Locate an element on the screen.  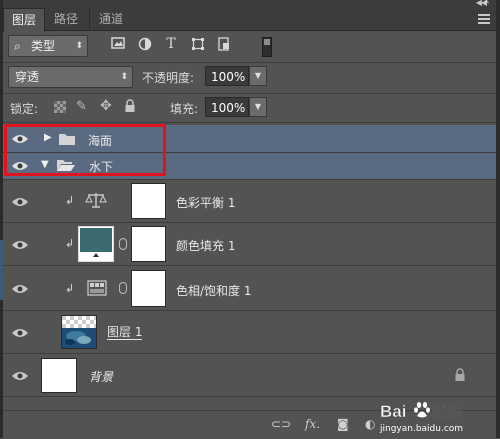
fill-color-swatch is located at coordinates (96, 240).